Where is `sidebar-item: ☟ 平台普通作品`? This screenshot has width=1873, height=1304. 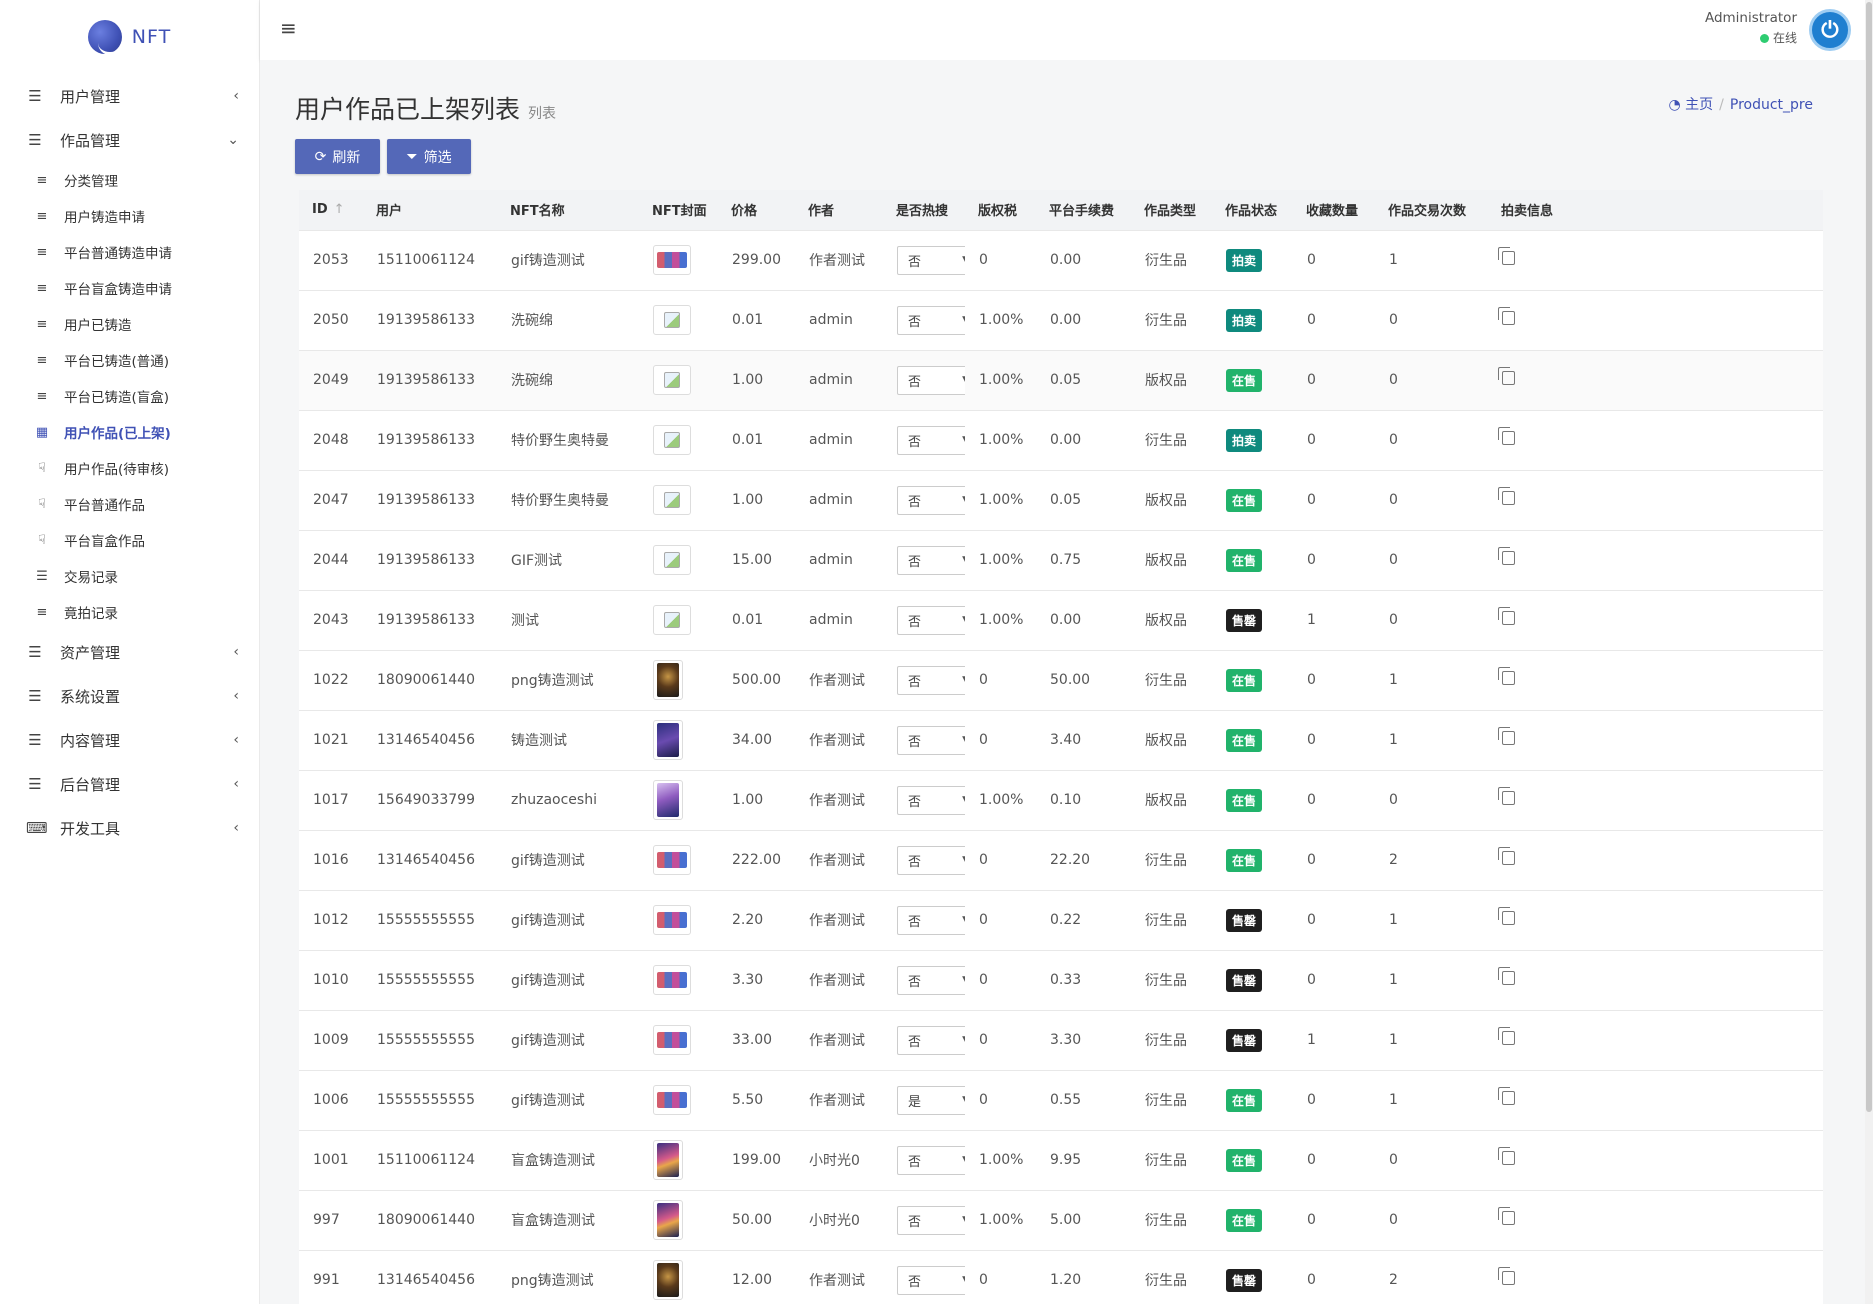
sidebar-item: ☟ 平台普通作品 is located at coordinates (129, 504).